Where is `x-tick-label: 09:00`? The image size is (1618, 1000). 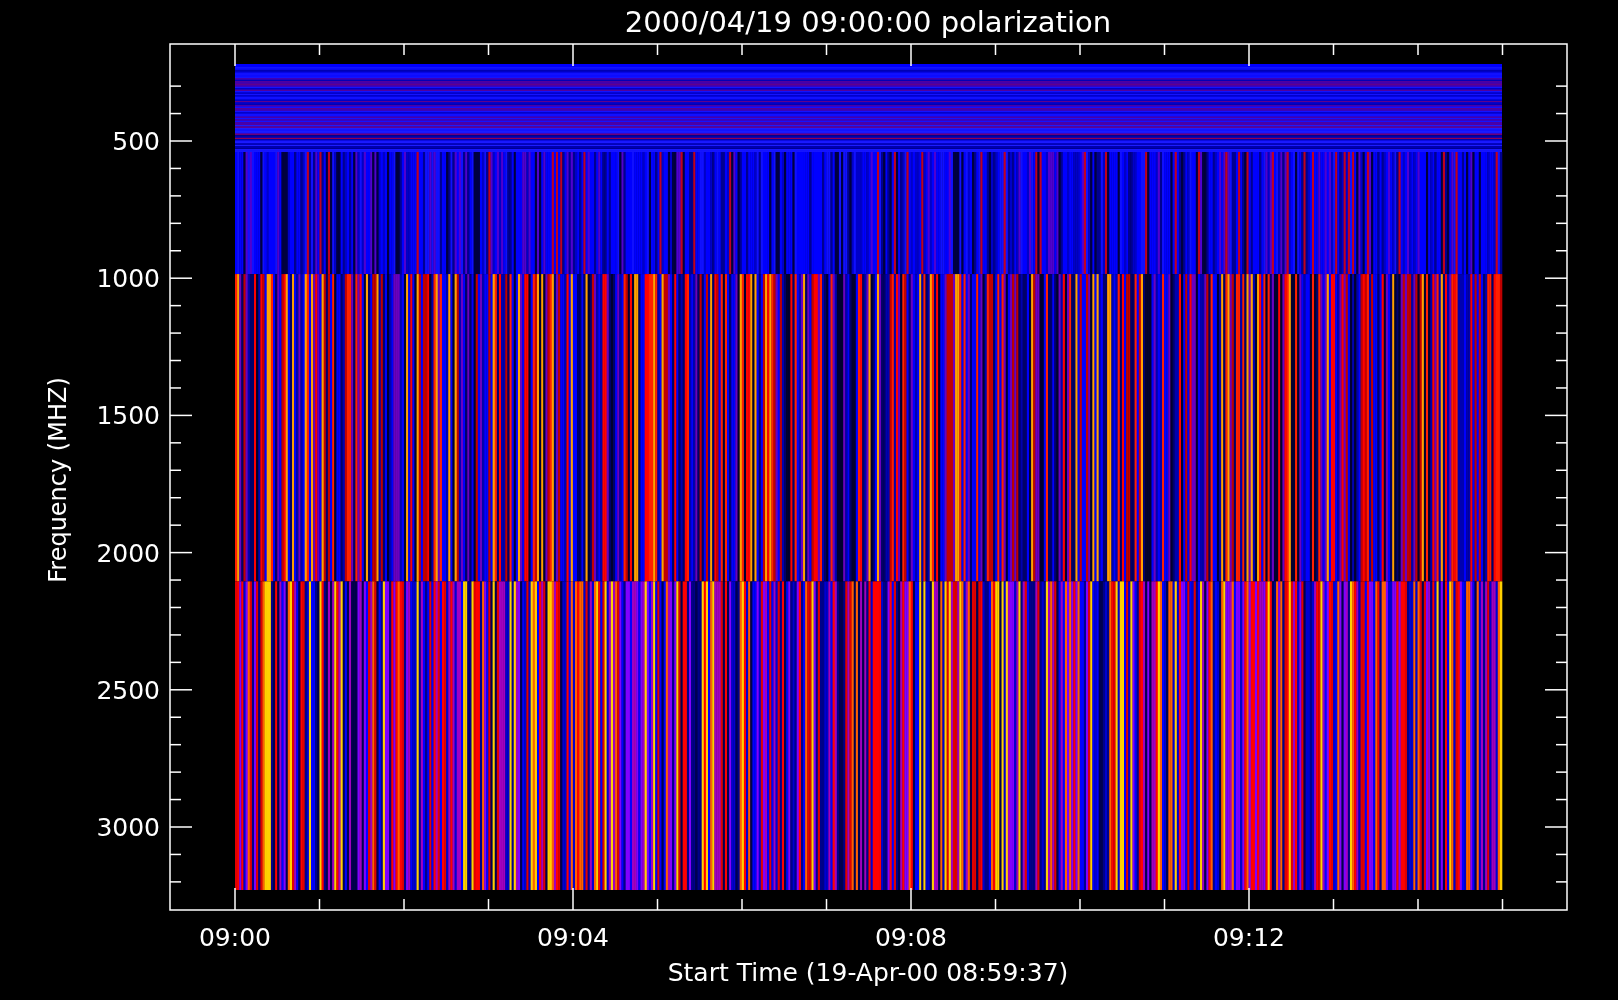 x-tick-label: 09:00 is located at coordinates (235, 937).